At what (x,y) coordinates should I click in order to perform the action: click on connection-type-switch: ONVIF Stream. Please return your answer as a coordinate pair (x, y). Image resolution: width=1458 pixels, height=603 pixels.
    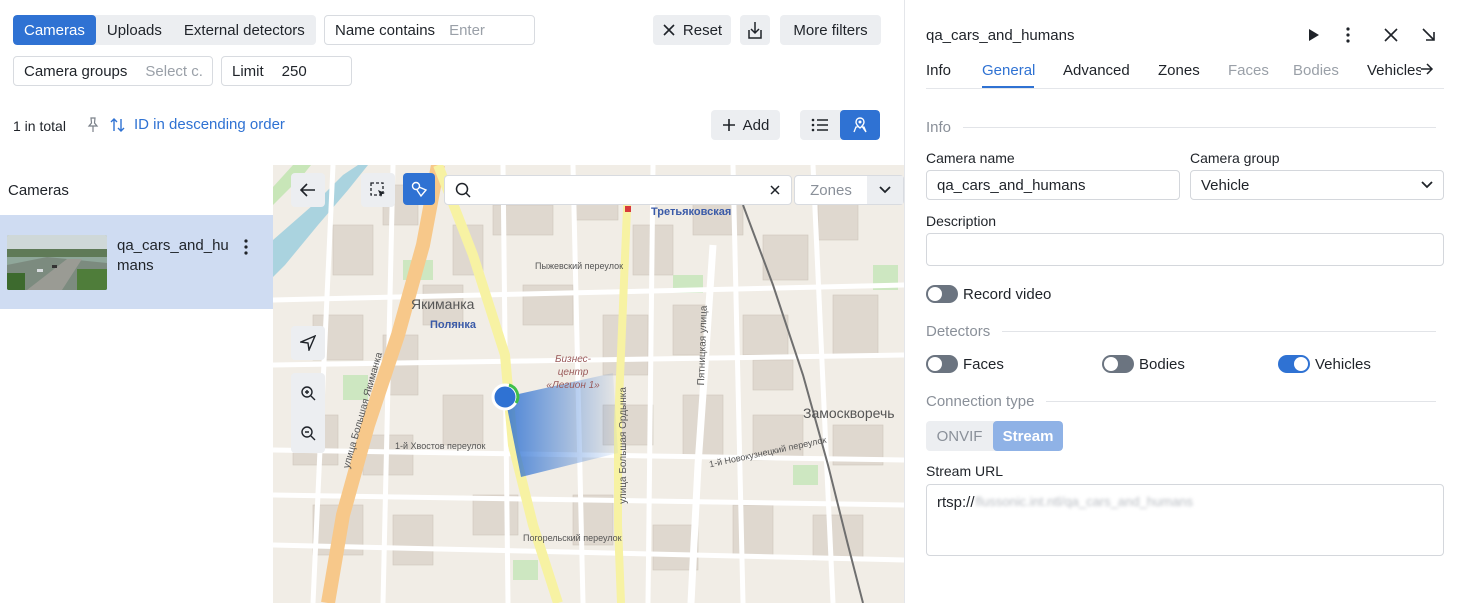
    Looking at the image, I should click on (994, 436).